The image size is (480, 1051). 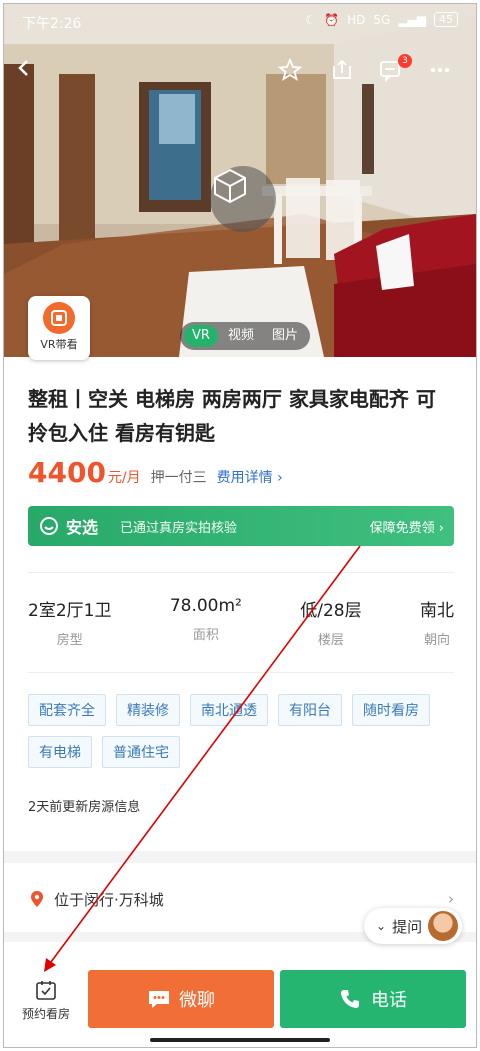 What do you see at coordinates (440, 70) in the screenshot?
I see `more-dots-icon` at bounding box center [440, 70].